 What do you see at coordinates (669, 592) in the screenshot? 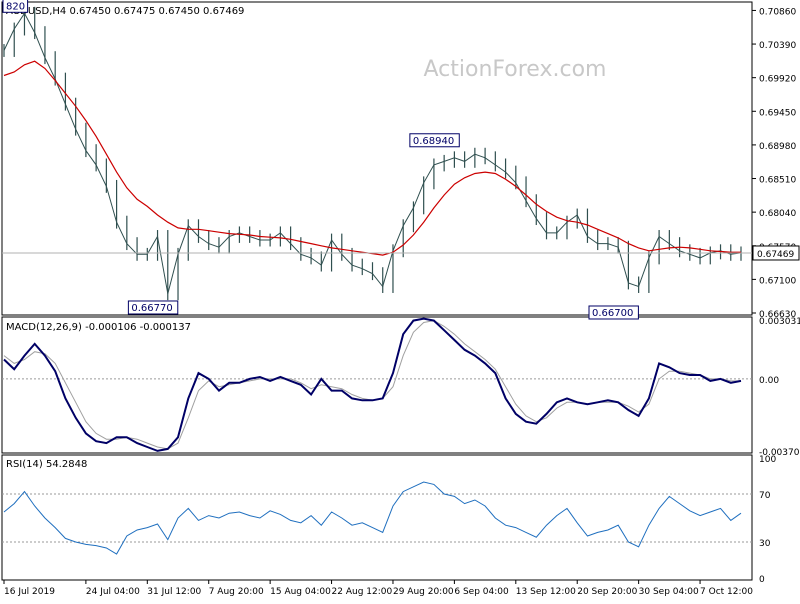
I see `time-tick-label: 30 Sep 04:00` at bounding box center [669, 592].